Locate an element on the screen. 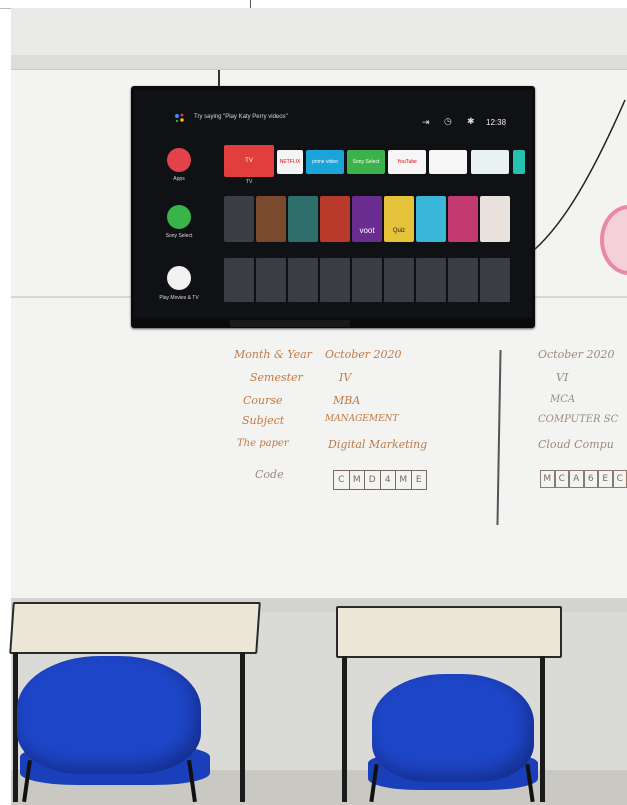 This screenshot has width=627, height=805. board-value: MBA is located at coordinates (347, 400).